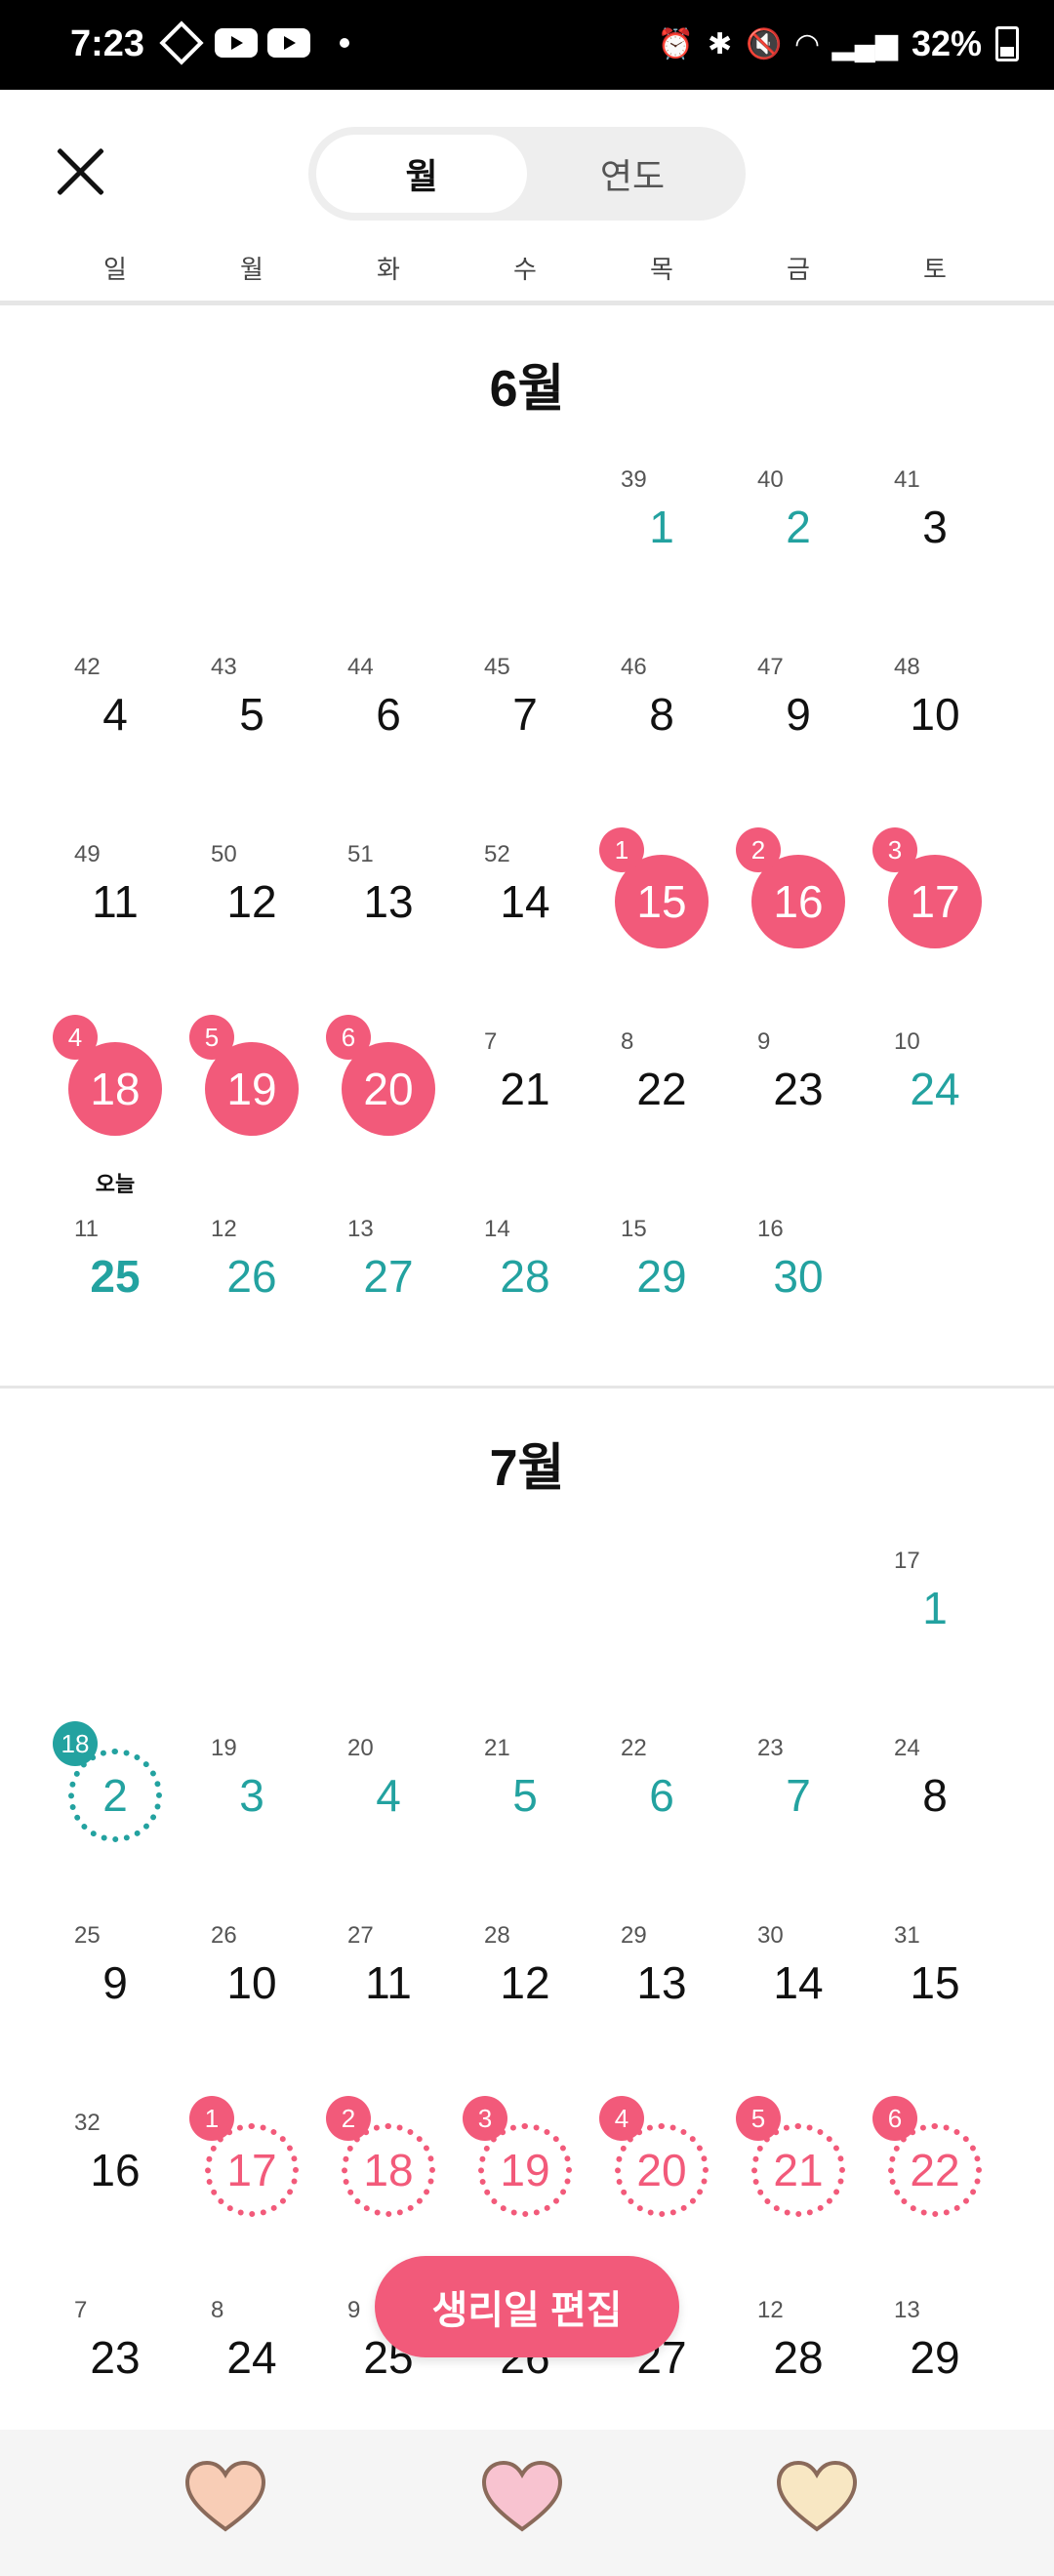 This screenshot has width=1054, height=2576. What do you see at coordinates (251, 2016) in the screenshot?
I see `calendar-day: 10 26` at bounding box center [251, 2016].